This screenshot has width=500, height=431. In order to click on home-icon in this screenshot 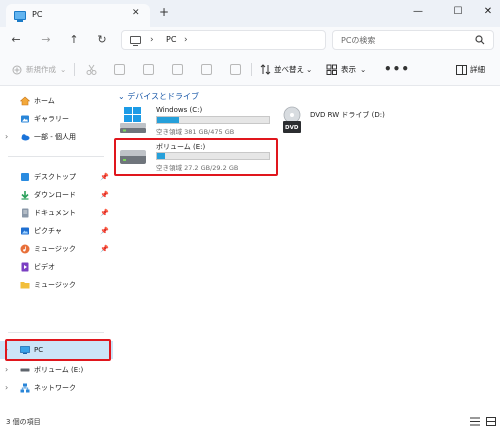, I will do `click(25, 101)`.